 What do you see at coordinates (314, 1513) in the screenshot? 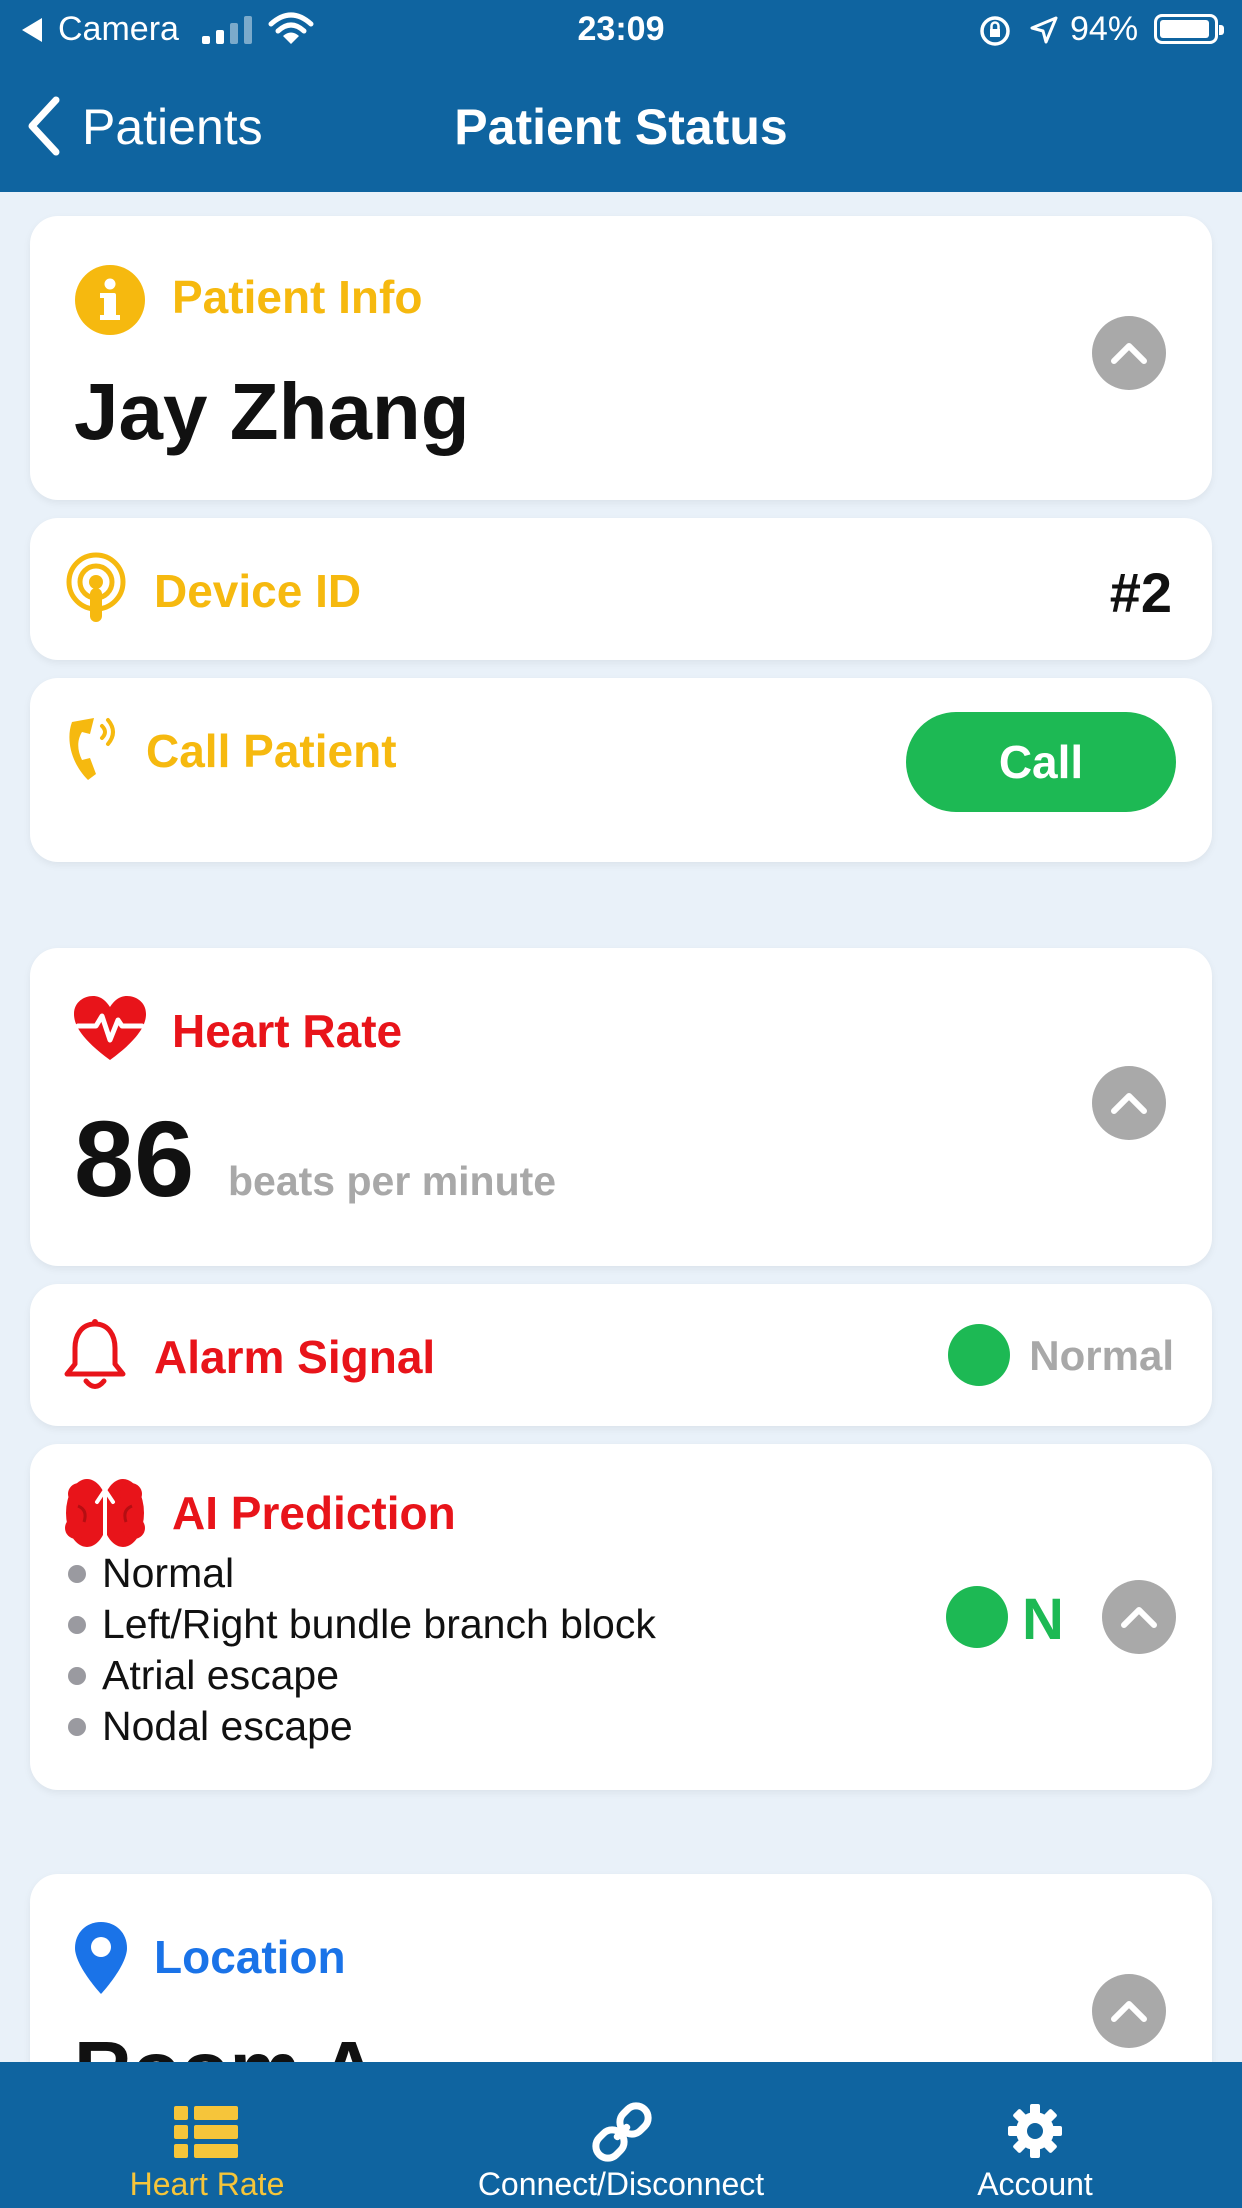
I see `ai-prediction-title: AI Prediction` at bounding box center [314, 1513].